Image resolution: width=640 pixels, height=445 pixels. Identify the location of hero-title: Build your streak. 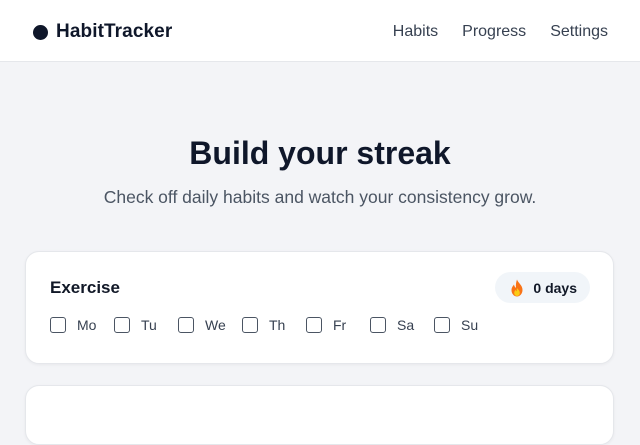
(320, 153).